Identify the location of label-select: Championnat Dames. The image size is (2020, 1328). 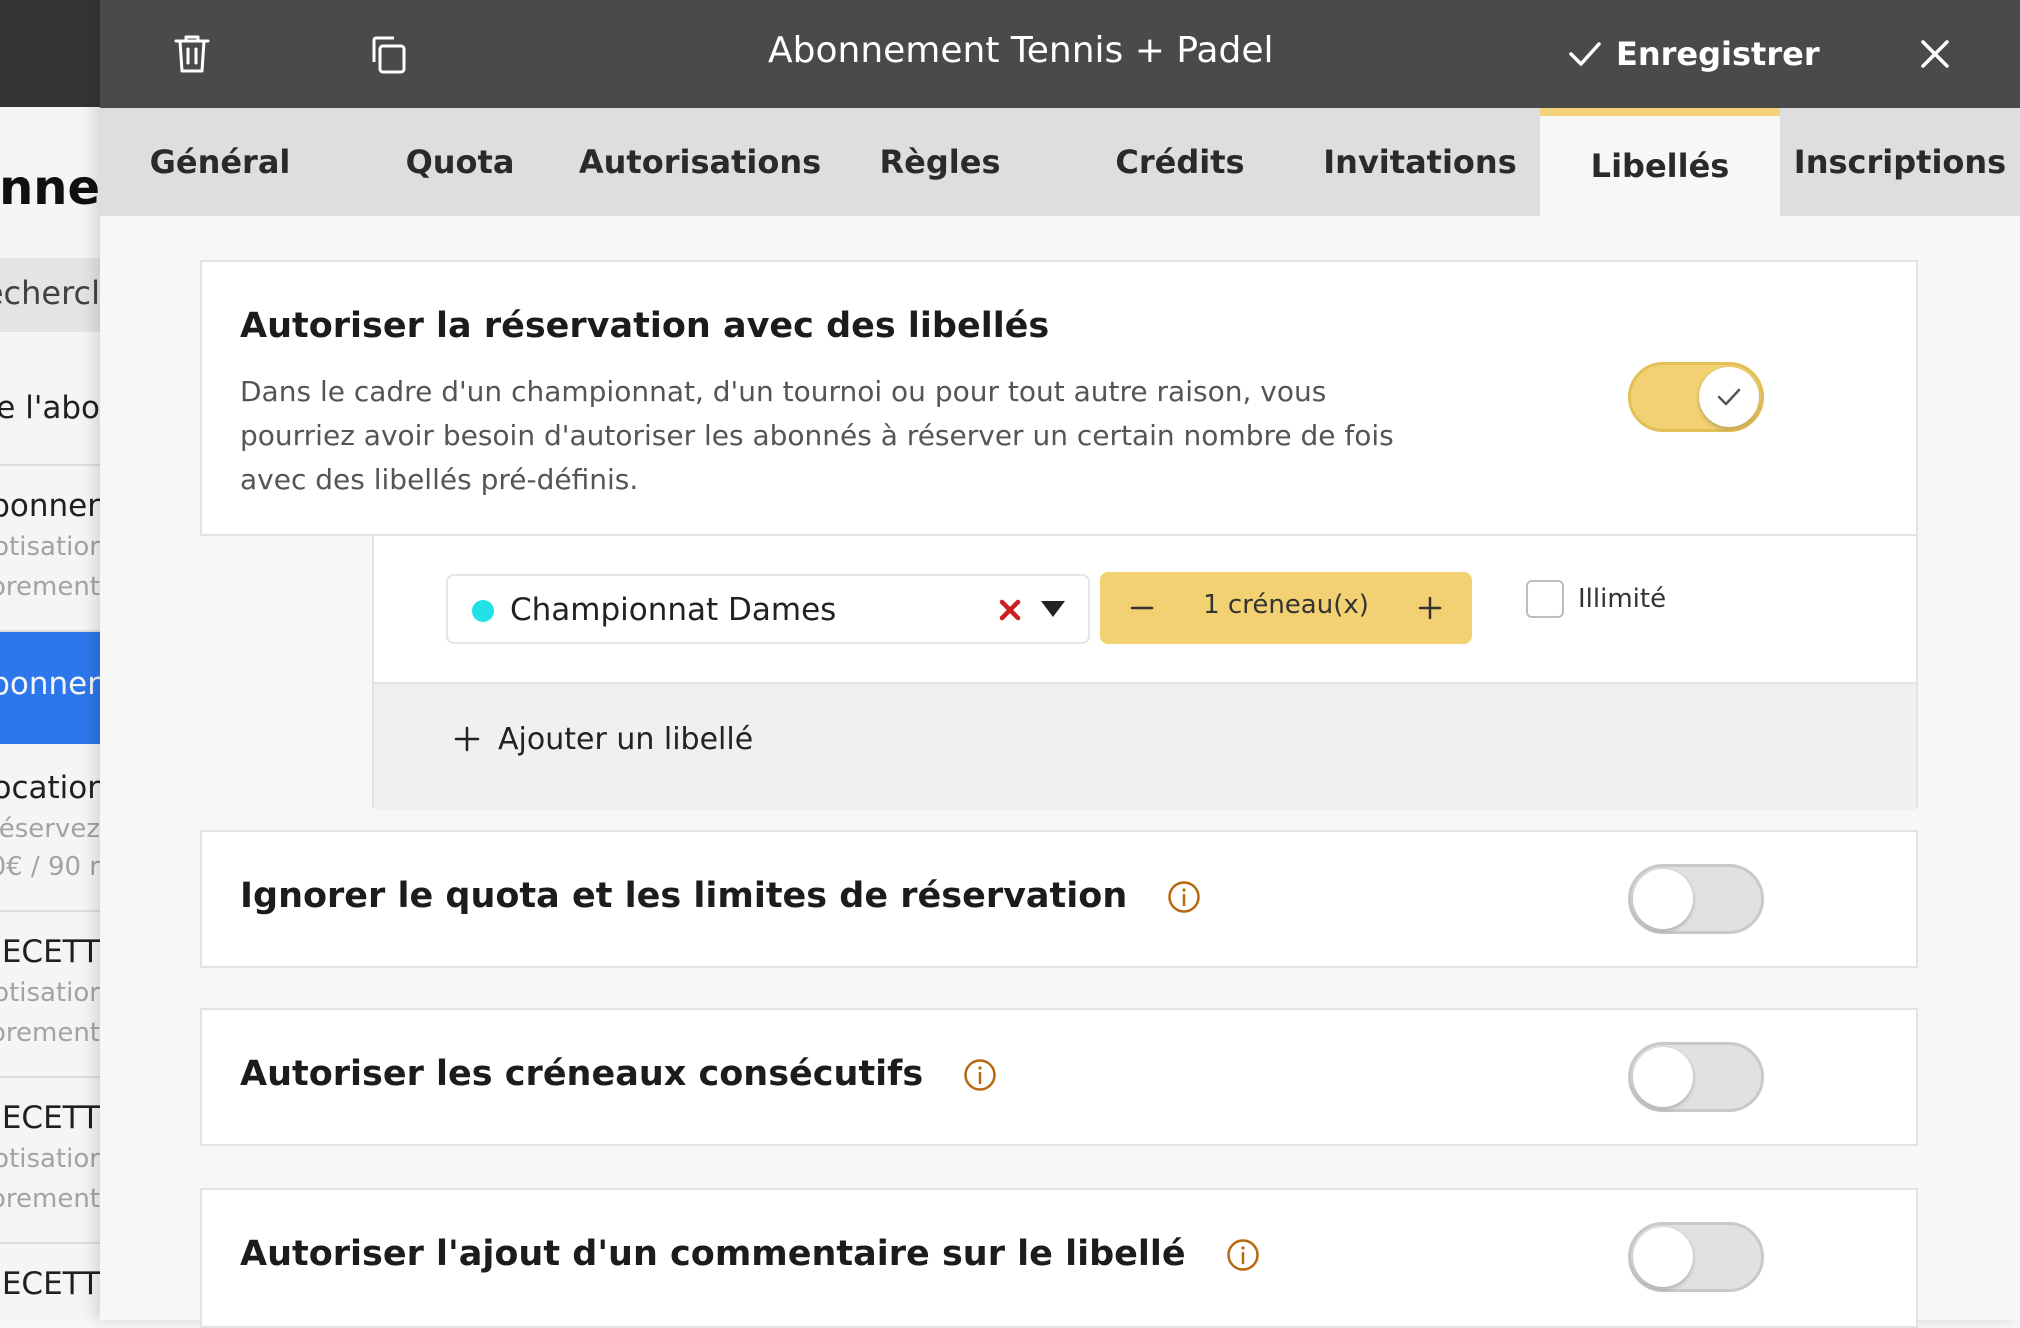
(768, 609).